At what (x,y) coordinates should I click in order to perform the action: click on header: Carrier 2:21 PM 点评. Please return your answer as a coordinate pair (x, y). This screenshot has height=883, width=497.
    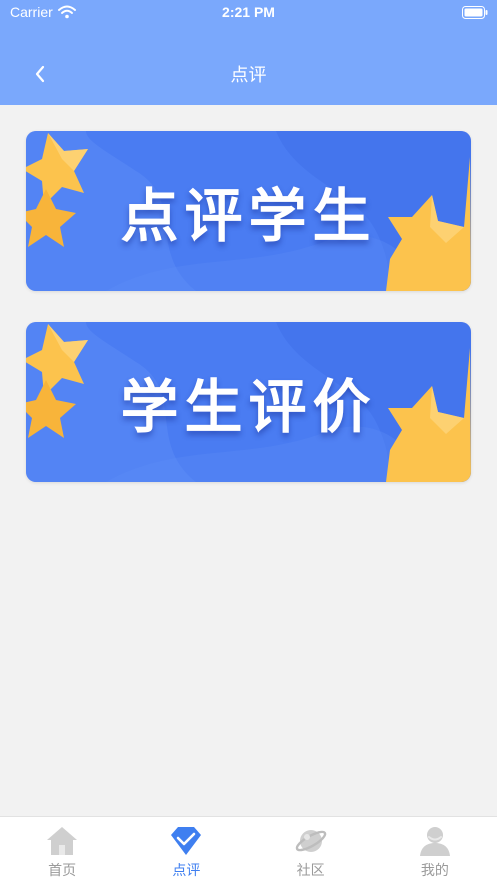
    Looking at the image, I should click on (248, 52).